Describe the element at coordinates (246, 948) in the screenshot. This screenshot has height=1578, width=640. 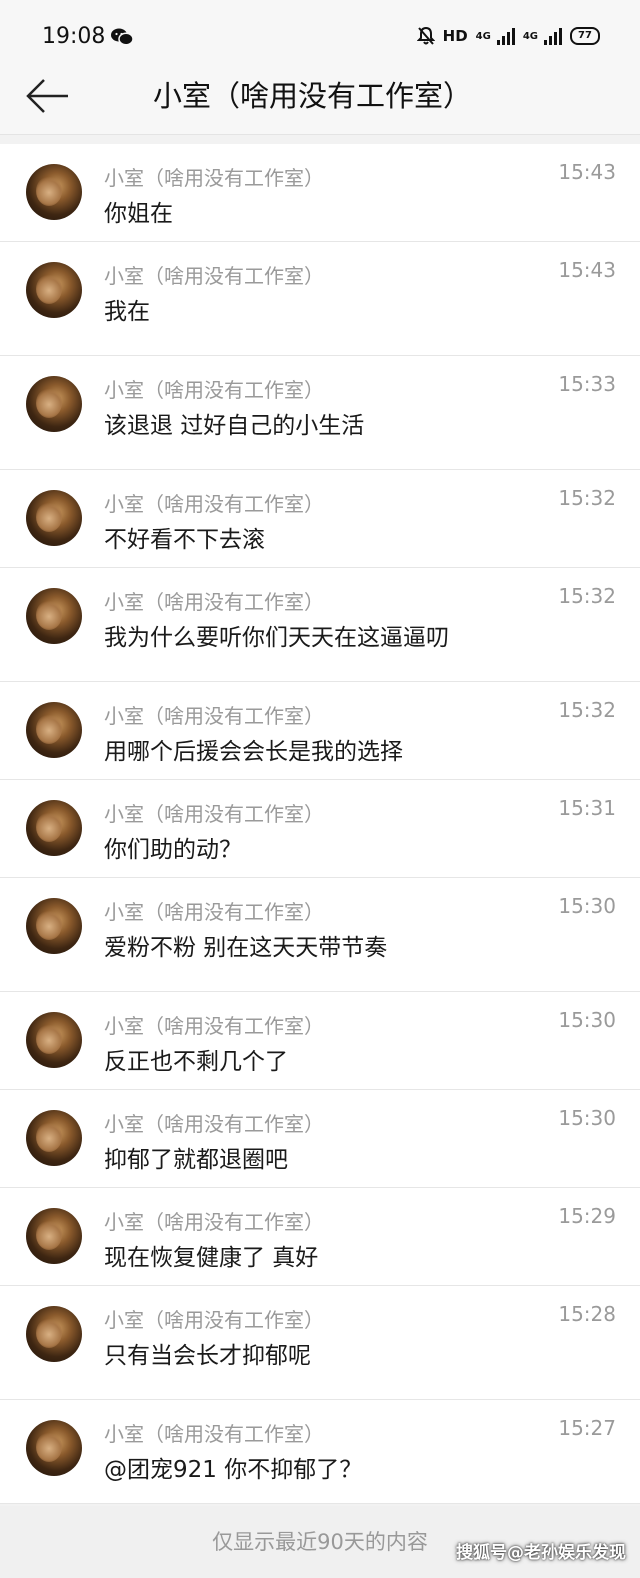
I see `message-text: 爱粉不粉 别在这天天带节奏` at that location.